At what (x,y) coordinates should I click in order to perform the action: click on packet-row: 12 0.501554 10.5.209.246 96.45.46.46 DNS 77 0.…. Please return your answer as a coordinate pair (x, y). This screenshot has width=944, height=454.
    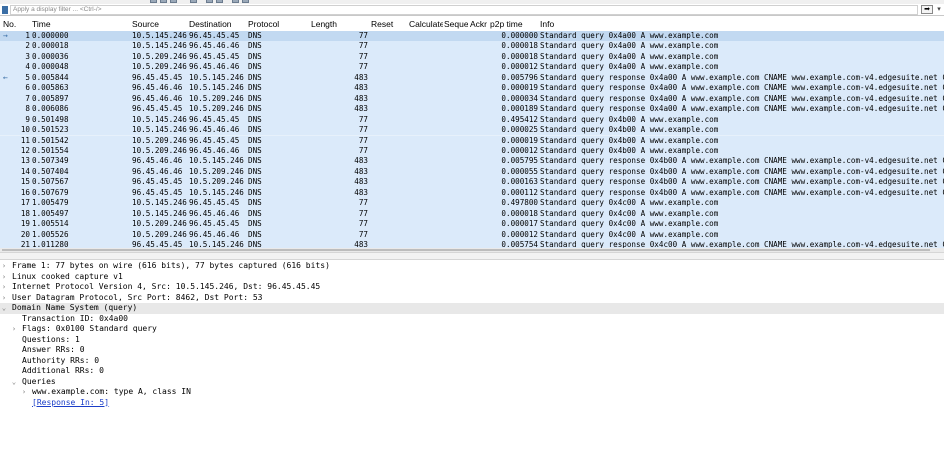
    Looking at the image, I should click on (472, 151).